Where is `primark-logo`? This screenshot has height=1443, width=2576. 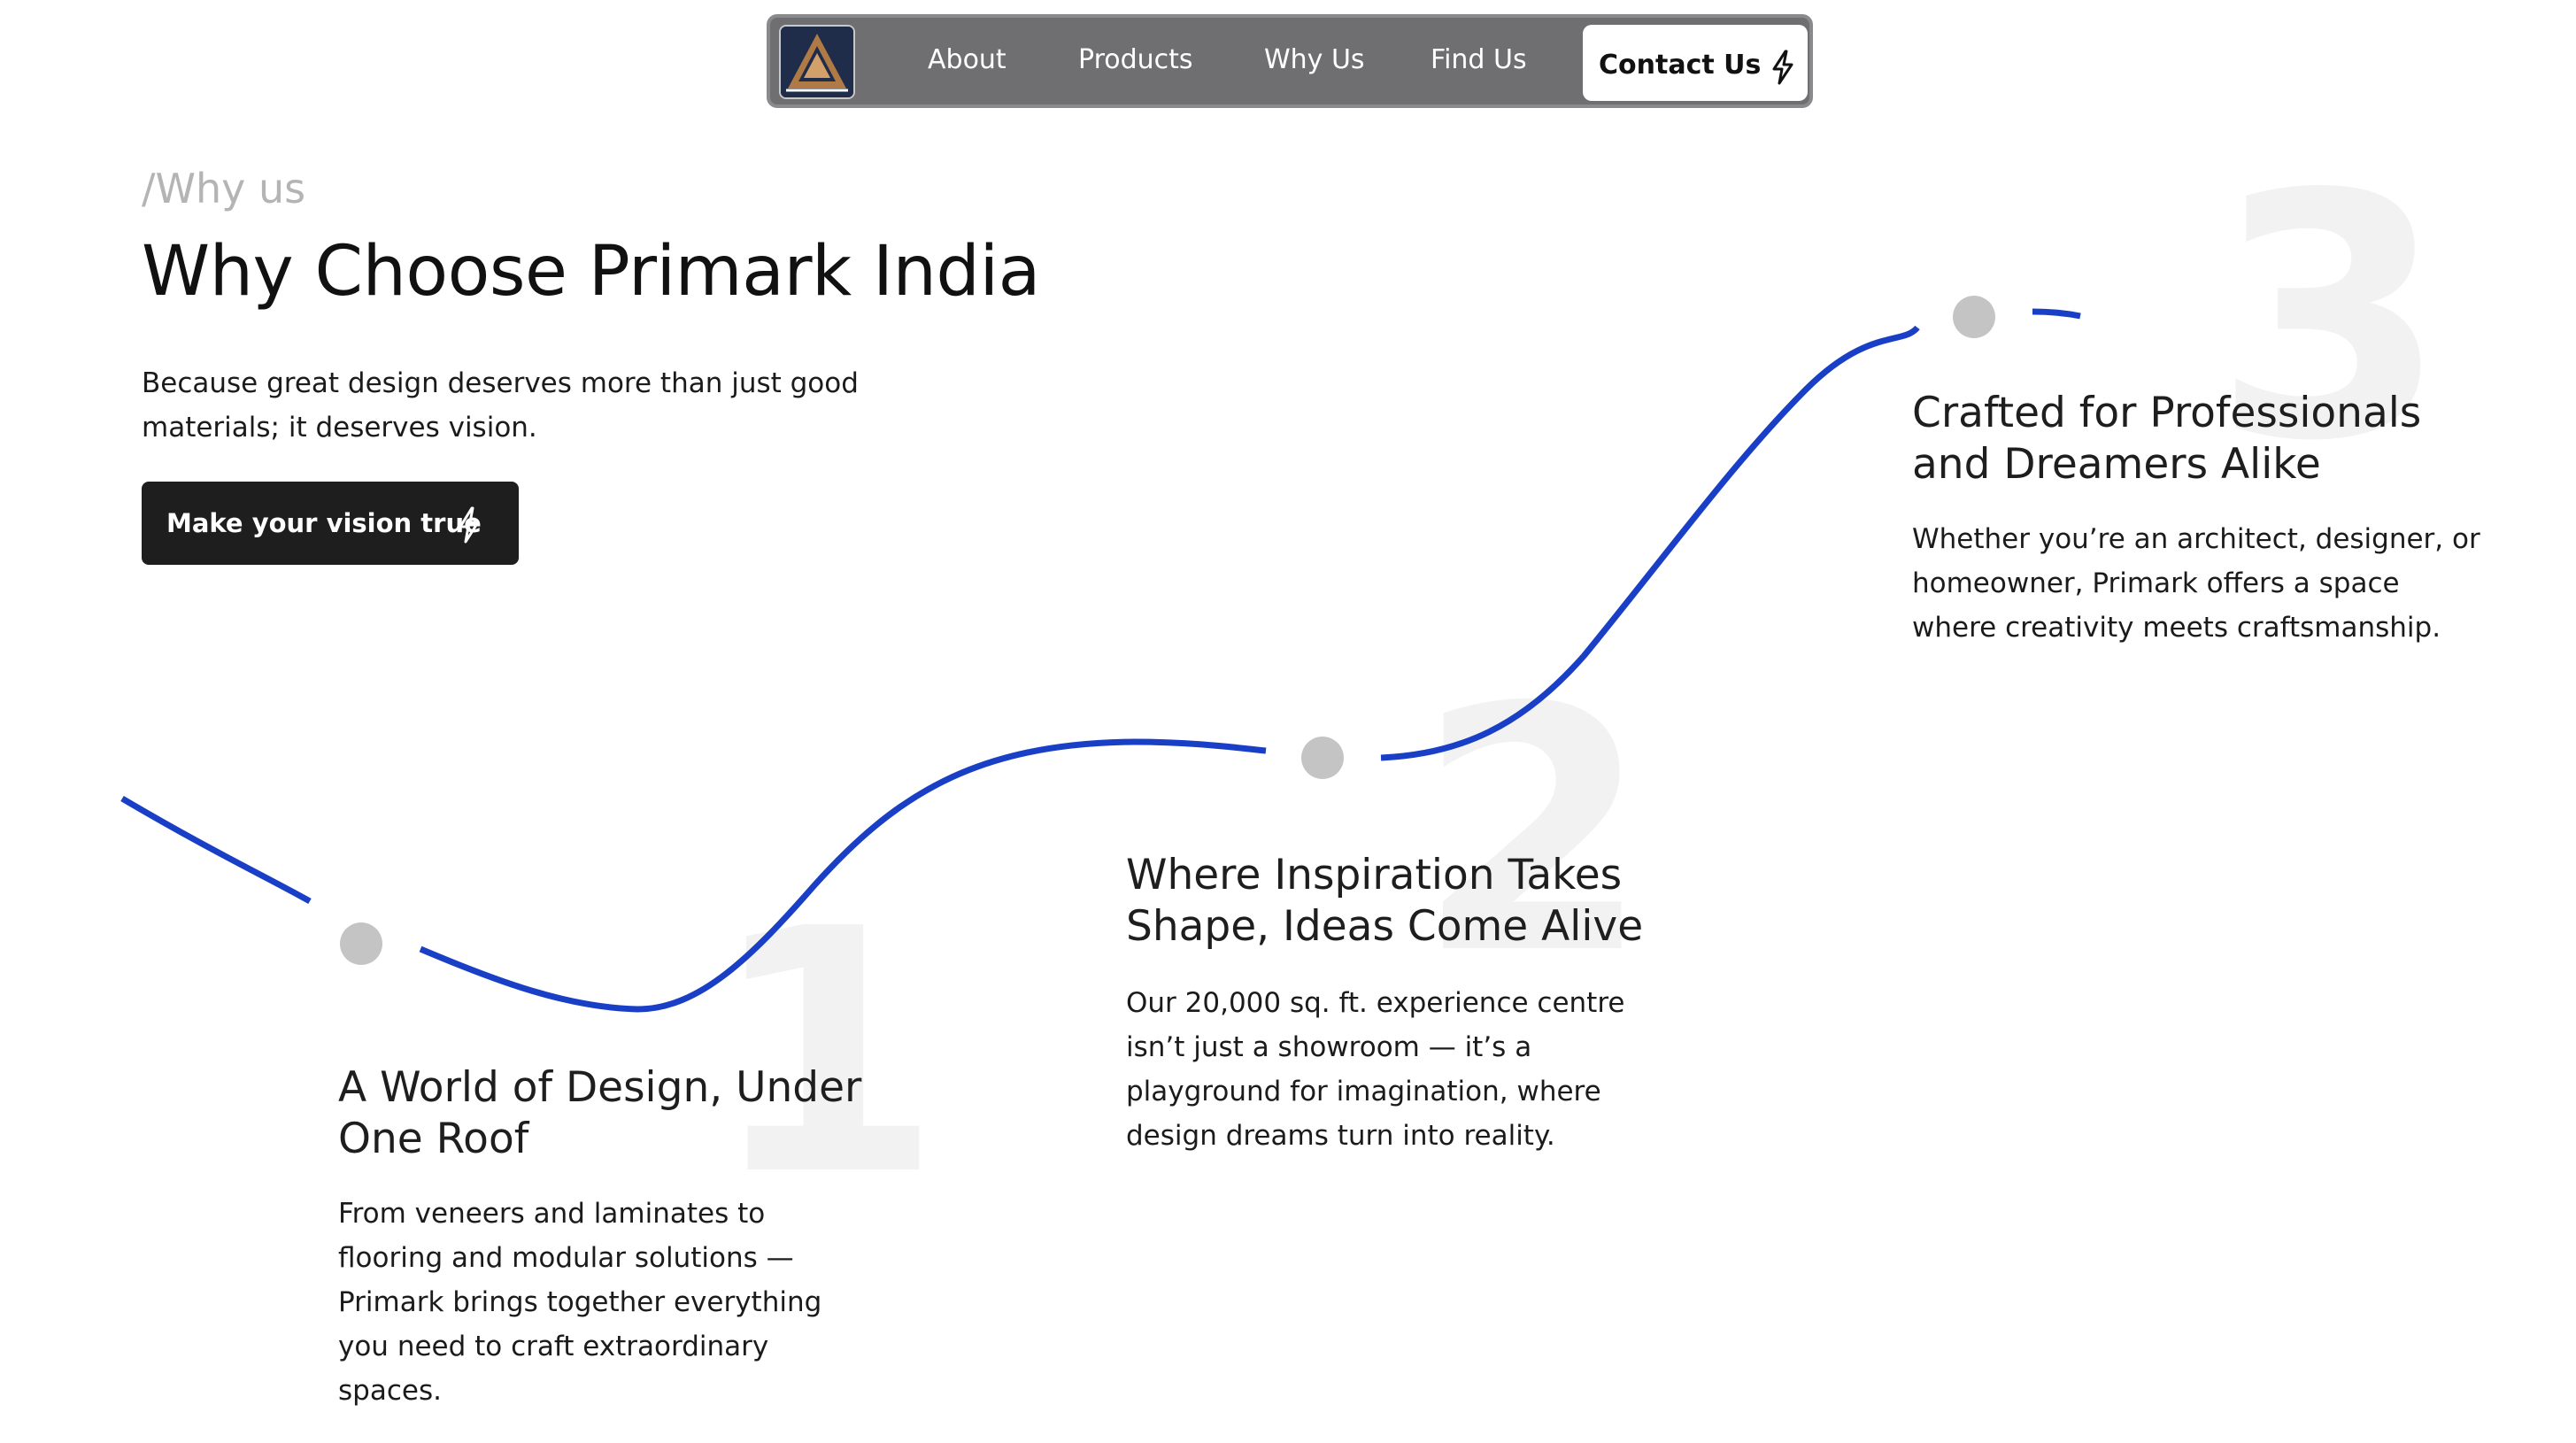
primark-logo is located at coordinates (817, 62).